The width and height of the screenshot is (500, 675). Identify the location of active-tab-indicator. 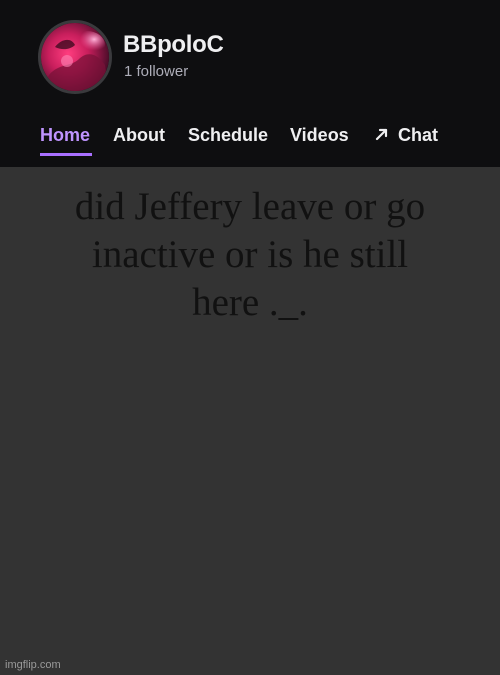
(66, 154).